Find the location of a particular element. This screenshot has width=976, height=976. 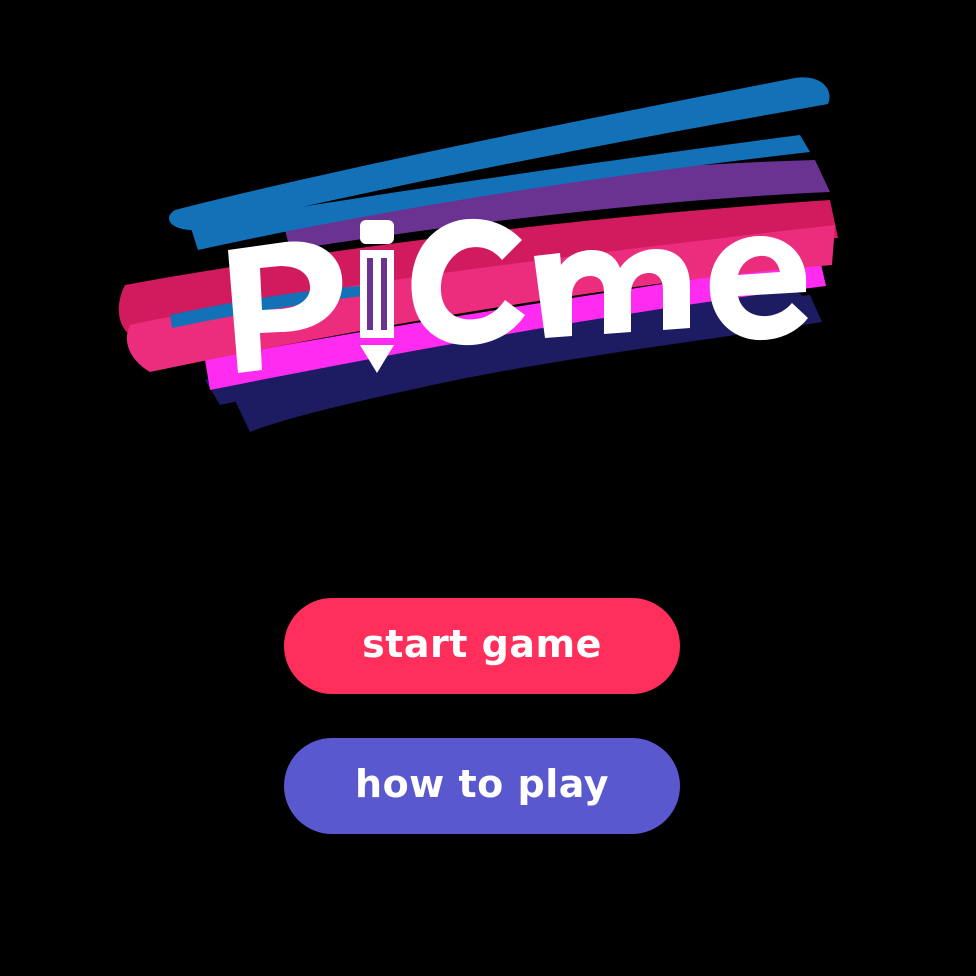

start-game-button: start game is located at coordinates (482, 646).